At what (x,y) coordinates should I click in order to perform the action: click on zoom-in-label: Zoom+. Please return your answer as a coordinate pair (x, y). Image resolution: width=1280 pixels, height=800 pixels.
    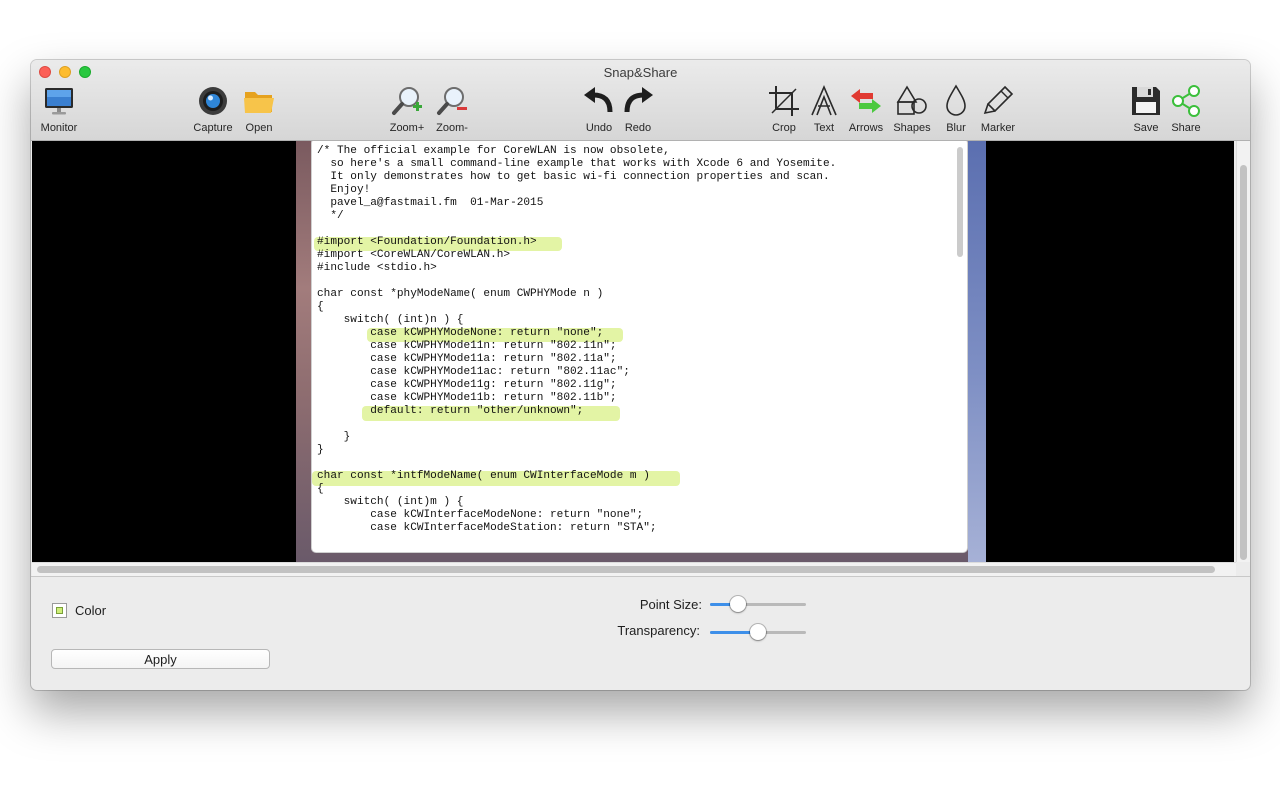
    Looking at the image, I should click on (407, 128).